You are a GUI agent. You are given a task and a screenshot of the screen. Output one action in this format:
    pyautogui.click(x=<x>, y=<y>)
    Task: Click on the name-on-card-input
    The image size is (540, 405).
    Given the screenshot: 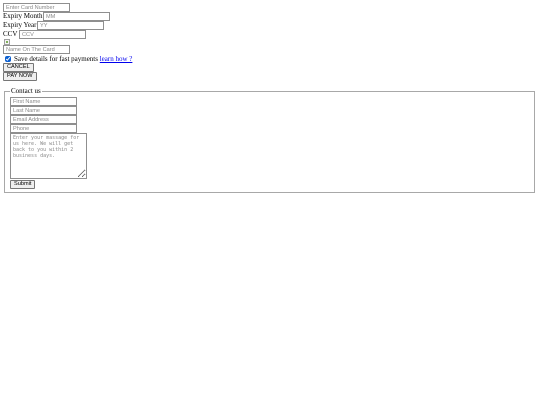 What is the action you would take?
    pyautogui.click(x=36, y=49)
    